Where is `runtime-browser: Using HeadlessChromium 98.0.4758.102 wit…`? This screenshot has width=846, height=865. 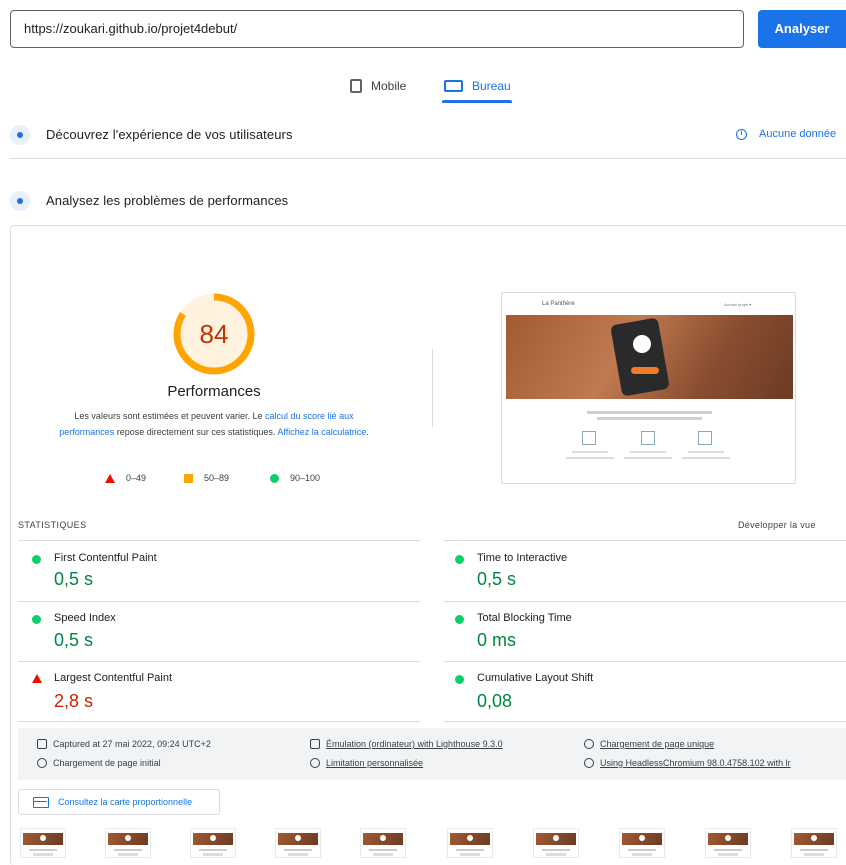
runtime-browser: Using HeadlessChromium 98.0.4758.102 wit… is located at coordinates (687, 763).